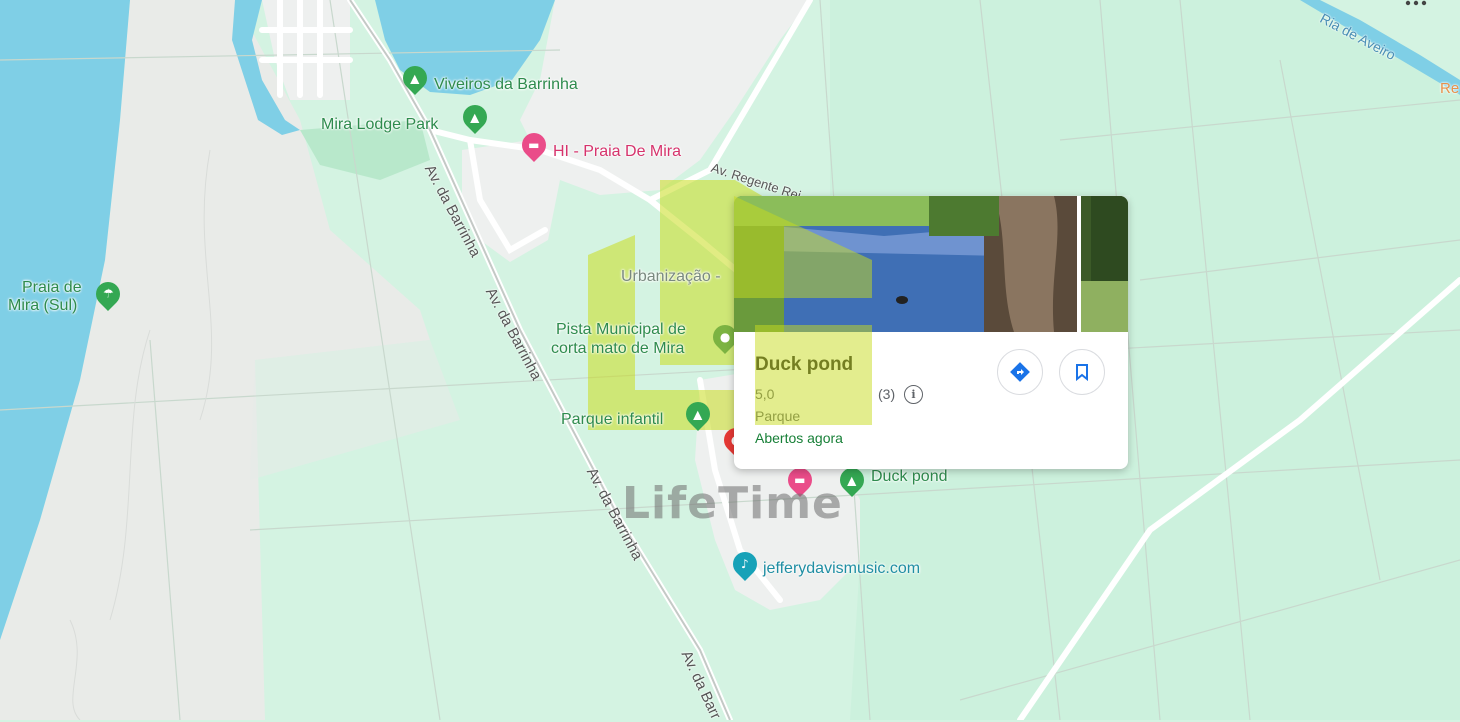 The width and height of the screenshot is (1460, 722). What do you see at coordinates (671, 277) in the screenshot?
I see `place-label-urbanizacao: Urbanização -` at bounding box center [671, 277].